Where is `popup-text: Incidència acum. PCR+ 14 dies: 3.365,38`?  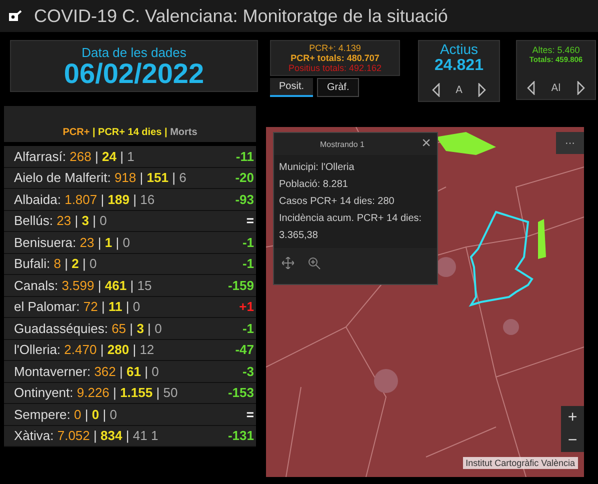
popup-text: Incidència acum. PCR+ 14 dies: 3.365,38 is located at coordinates (351, 227).